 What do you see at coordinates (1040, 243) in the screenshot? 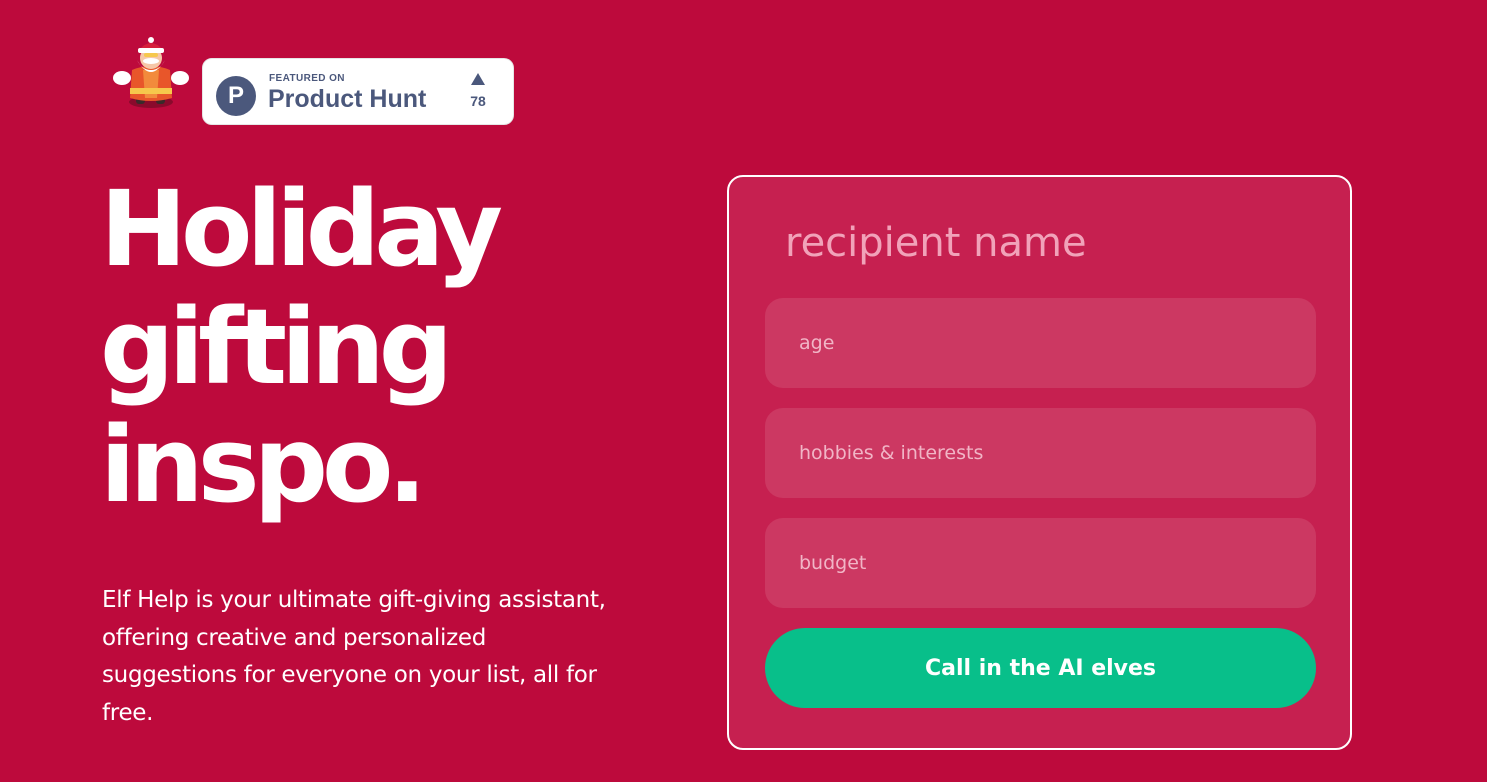
I see `recipient-name-input` at bounding box center [1040, 243].